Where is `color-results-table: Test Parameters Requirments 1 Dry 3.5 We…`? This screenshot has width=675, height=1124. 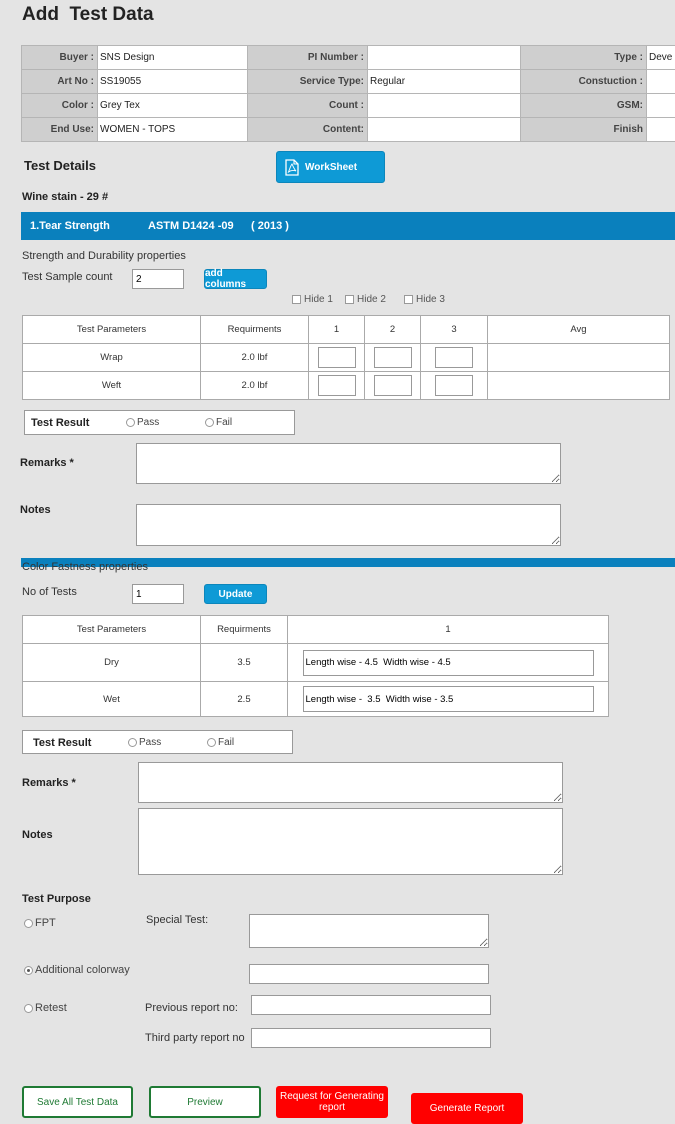 color-results-table: Test Parameters Requirments 1 Dry 3.5 We… is located at coordinates (315, 666).